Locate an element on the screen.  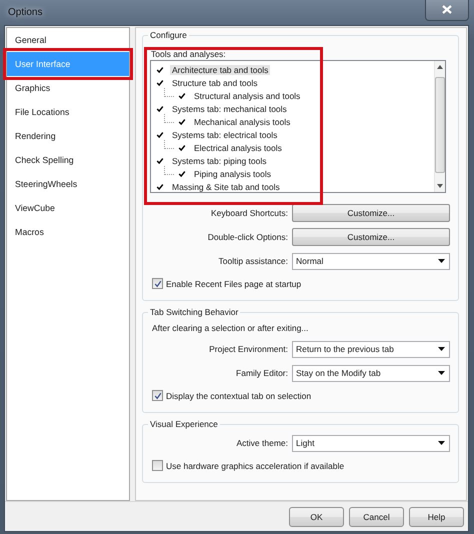
window-title: Options is located at coordinates (24, 12).